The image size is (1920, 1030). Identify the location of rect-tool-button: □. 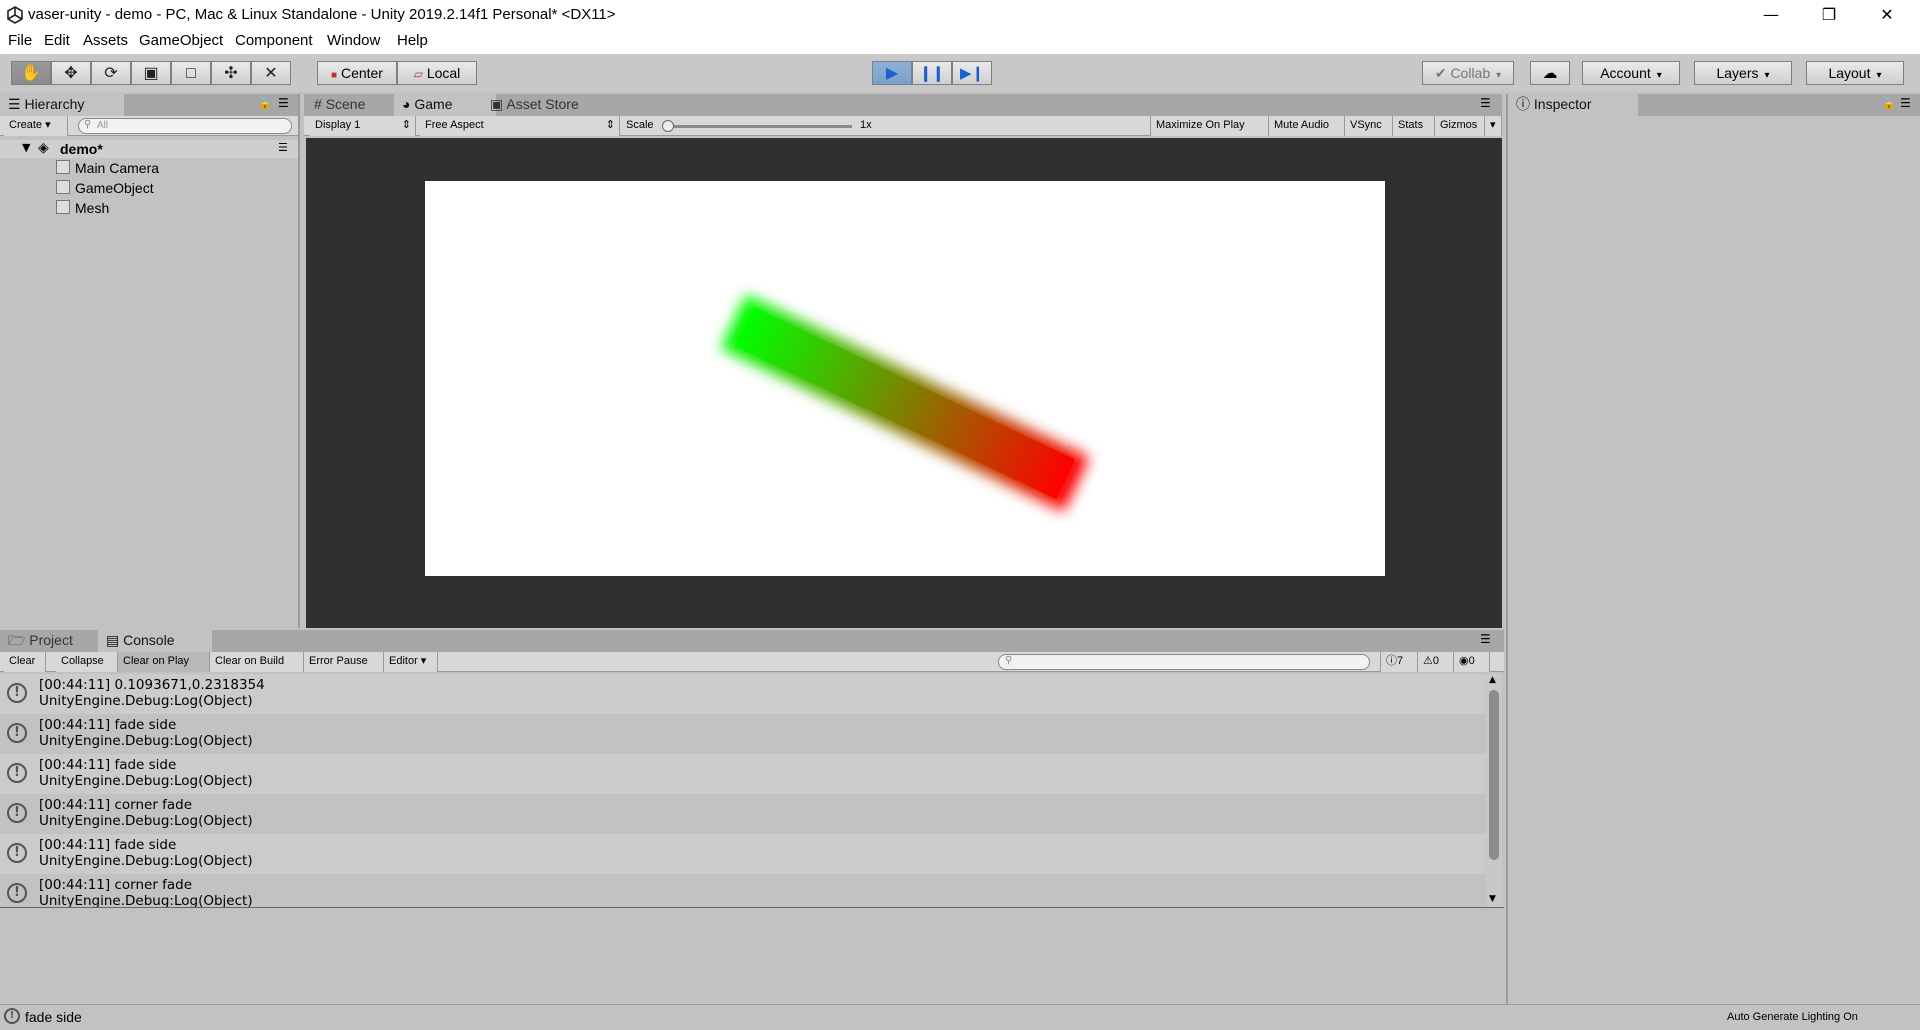
(191, 73).